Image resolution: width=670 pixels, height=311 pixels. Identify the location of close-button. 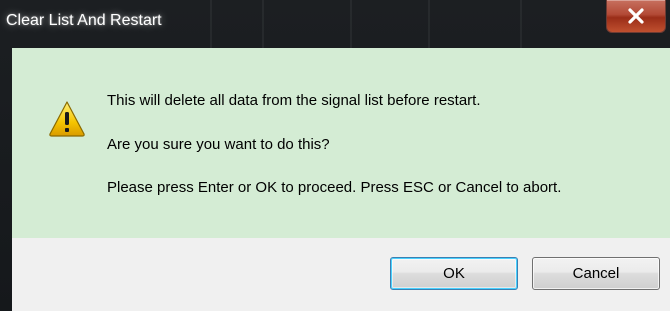
(636, 16).